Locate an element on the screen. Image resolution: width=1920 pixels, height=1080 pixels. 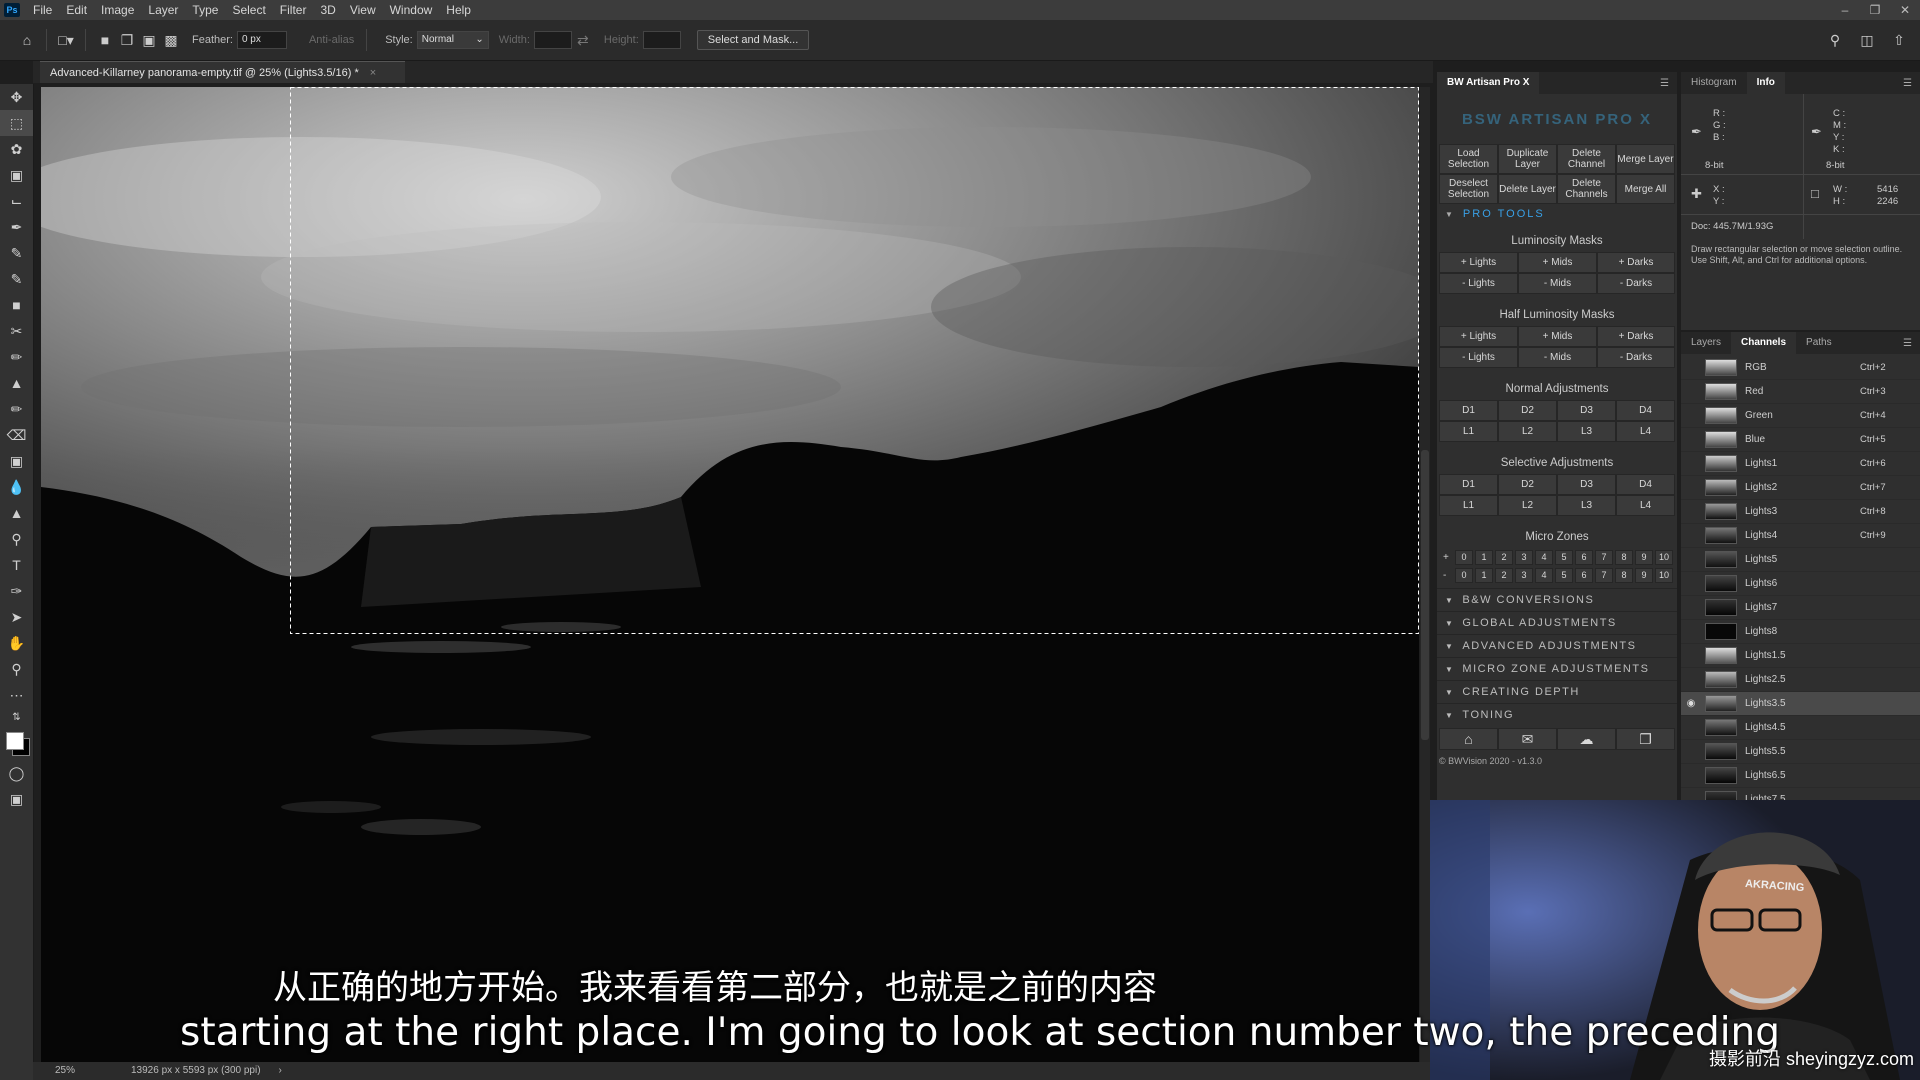
channel-row: Lights2.5 is located at coordinates (1800, 680).